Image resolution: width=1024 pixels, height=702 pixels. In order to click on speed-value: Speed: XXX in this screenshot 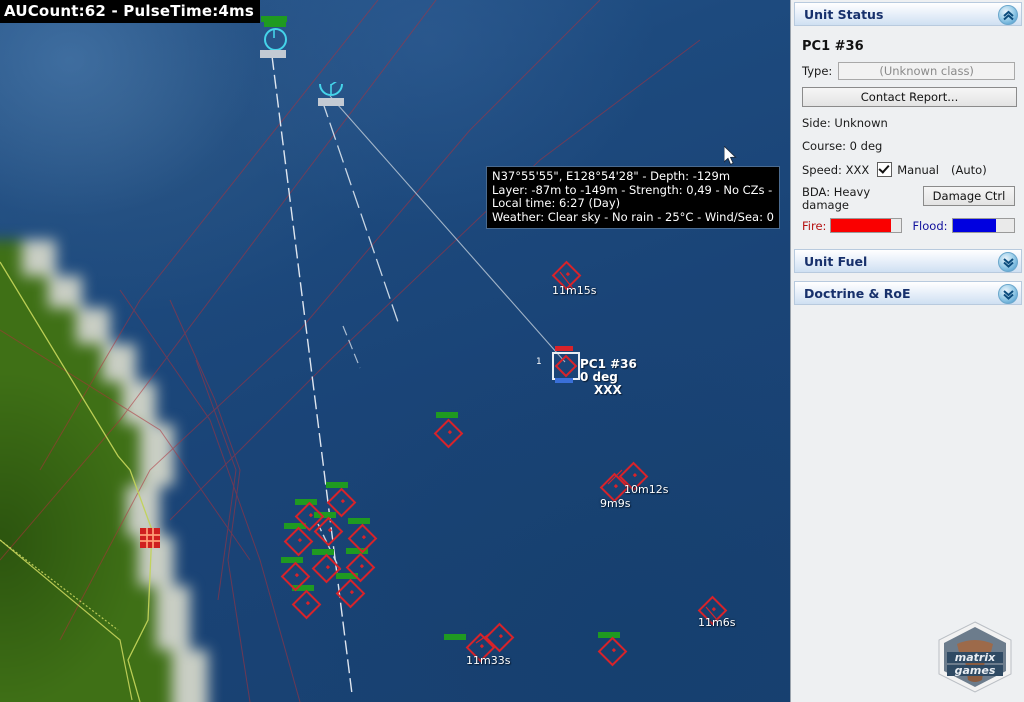, I will do `click(836, 169)`.